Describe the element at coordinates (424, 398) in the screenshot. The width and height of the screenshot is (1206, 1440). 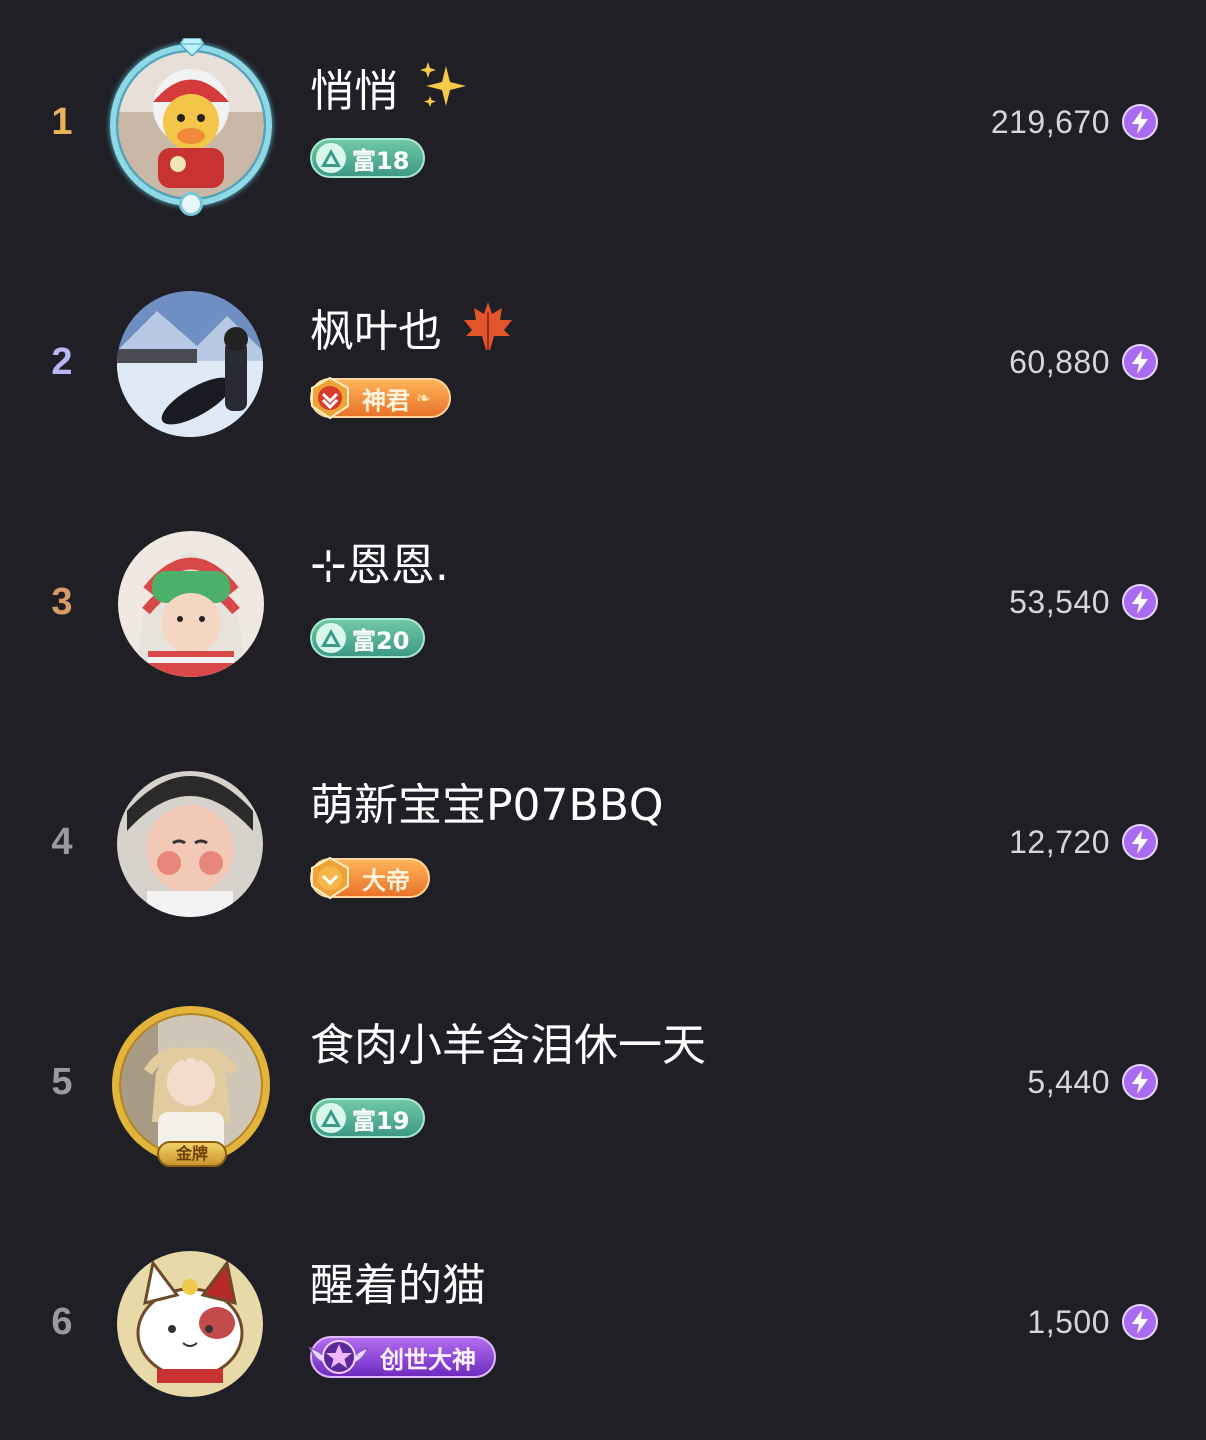
I see `wing-ornament-icon: ❧` at that location.